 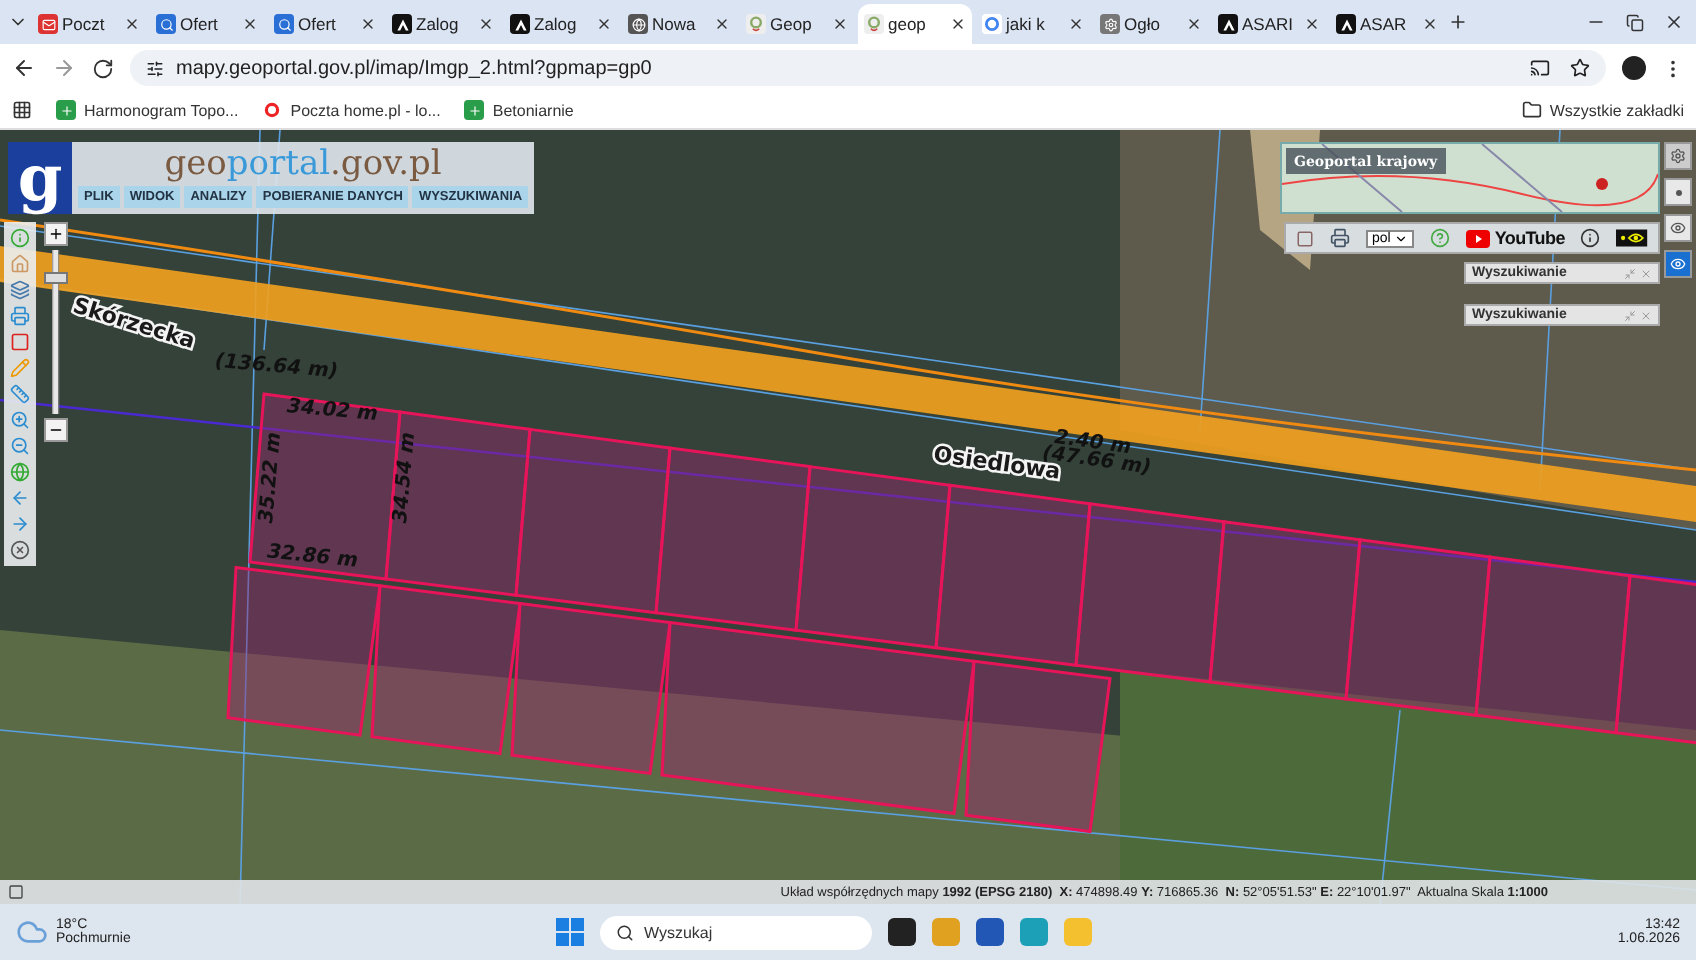 What do you see at coordinates (1531, 110) in the screenshot?
I see `folder-icon` at bounding box center [1531, 110].